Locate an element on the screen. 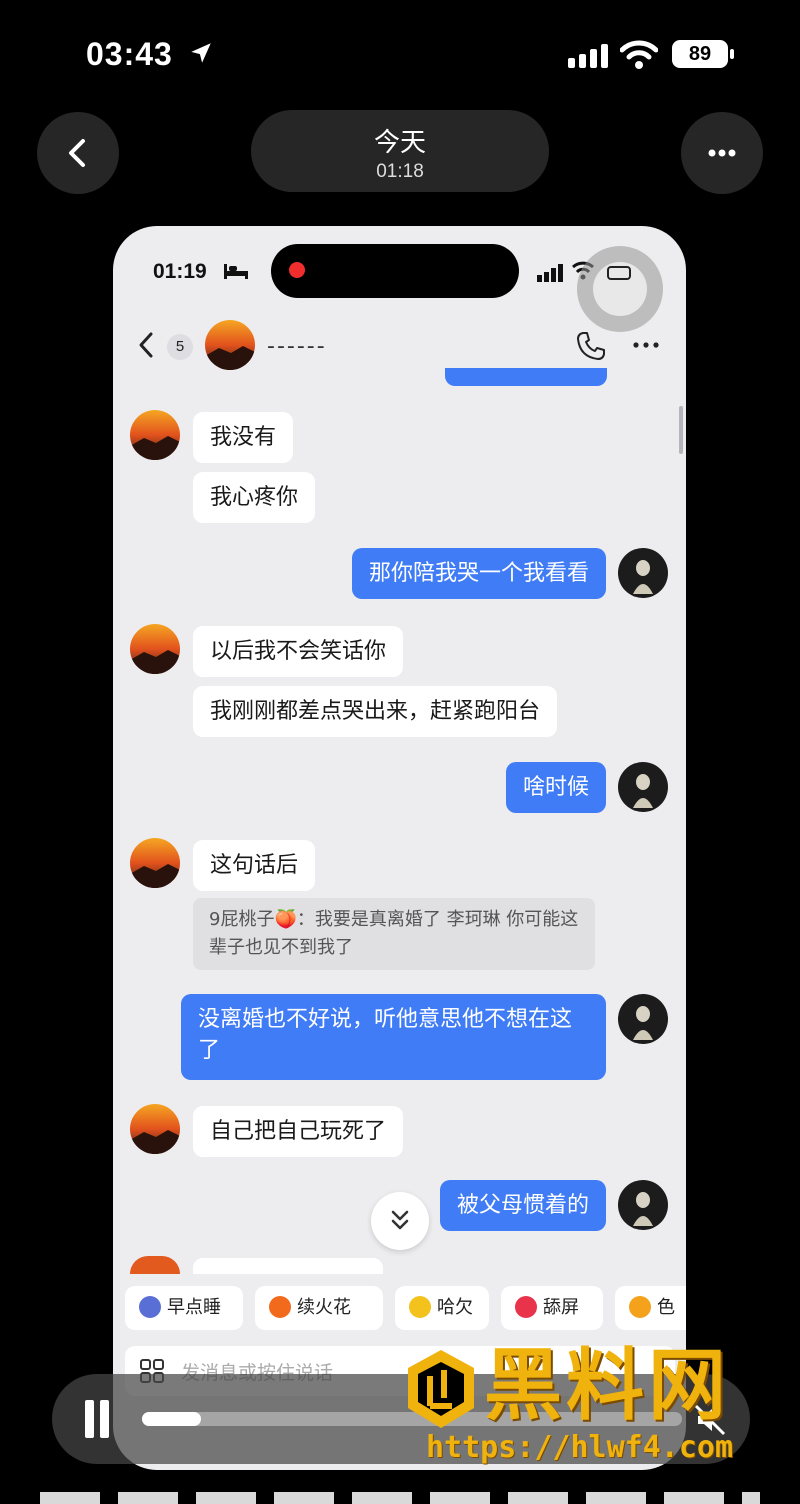  phone-battery-icon is located at coordinates (619, 273).